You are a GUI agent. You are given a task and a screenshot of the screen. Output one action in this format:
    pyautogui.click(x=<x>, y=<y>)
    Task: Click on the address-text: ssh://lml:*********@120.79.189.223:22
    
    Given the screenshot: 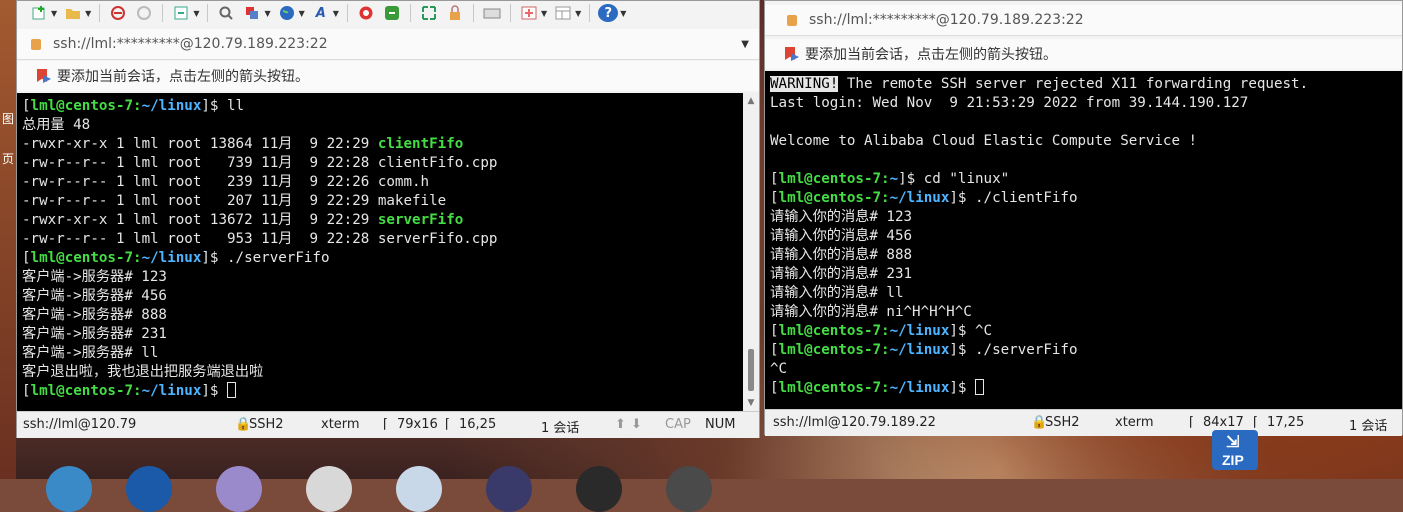 What is the action you would take?
    pyautogui.click(x=946, y=20)
    